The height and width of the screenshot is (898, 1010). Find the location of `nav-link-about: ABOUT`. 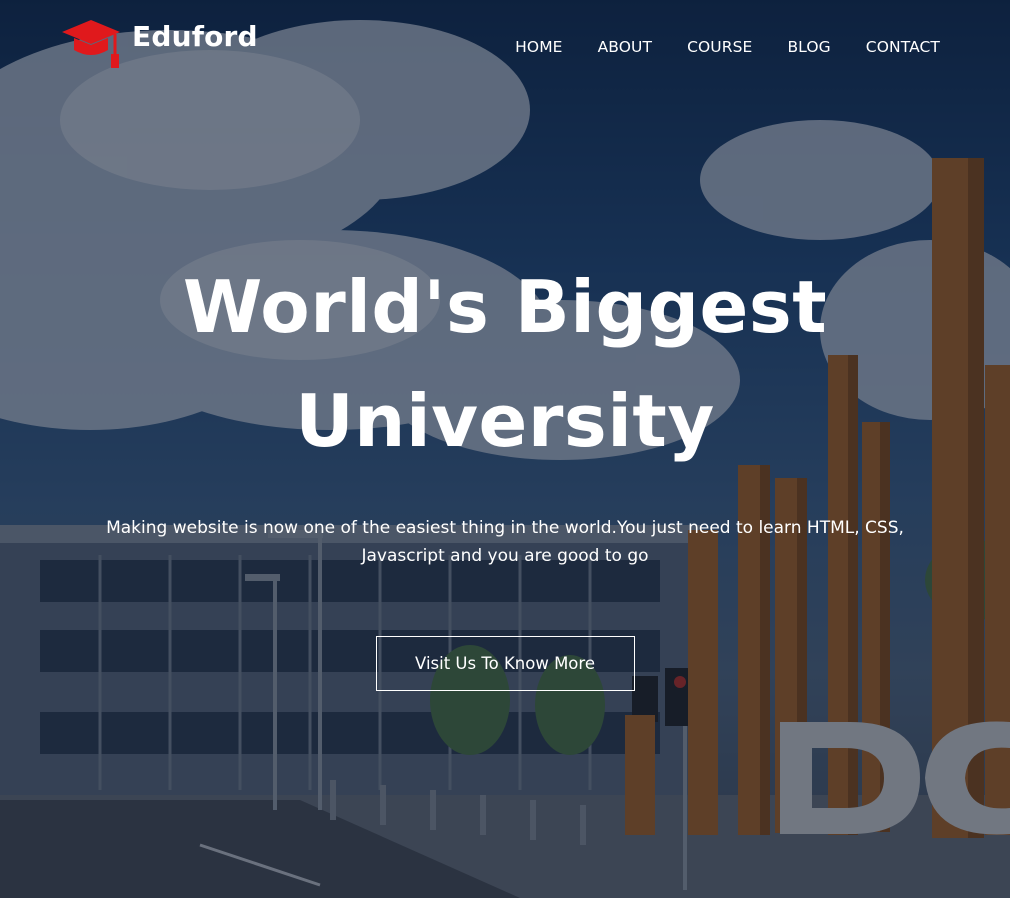

nav-link-about: ABOUT is located at coordinates (625, 47).